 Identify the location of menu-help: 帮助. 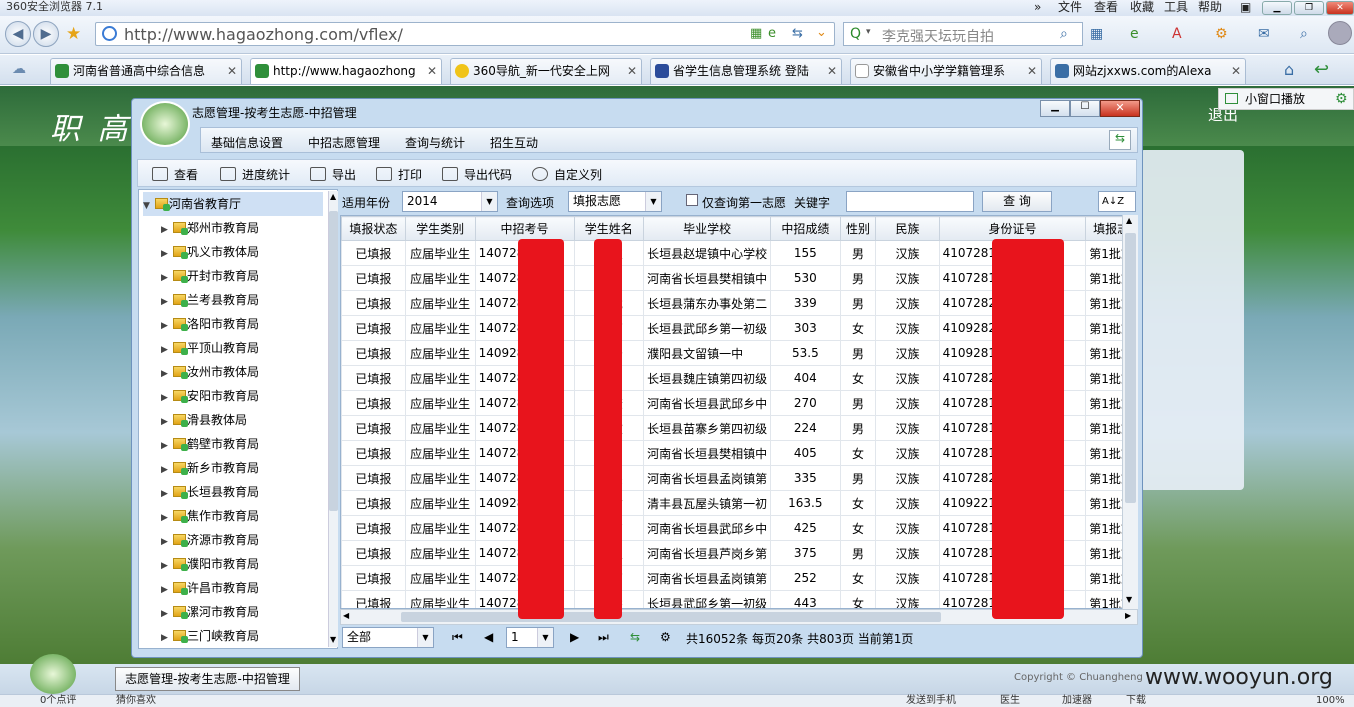
(1210, 7).